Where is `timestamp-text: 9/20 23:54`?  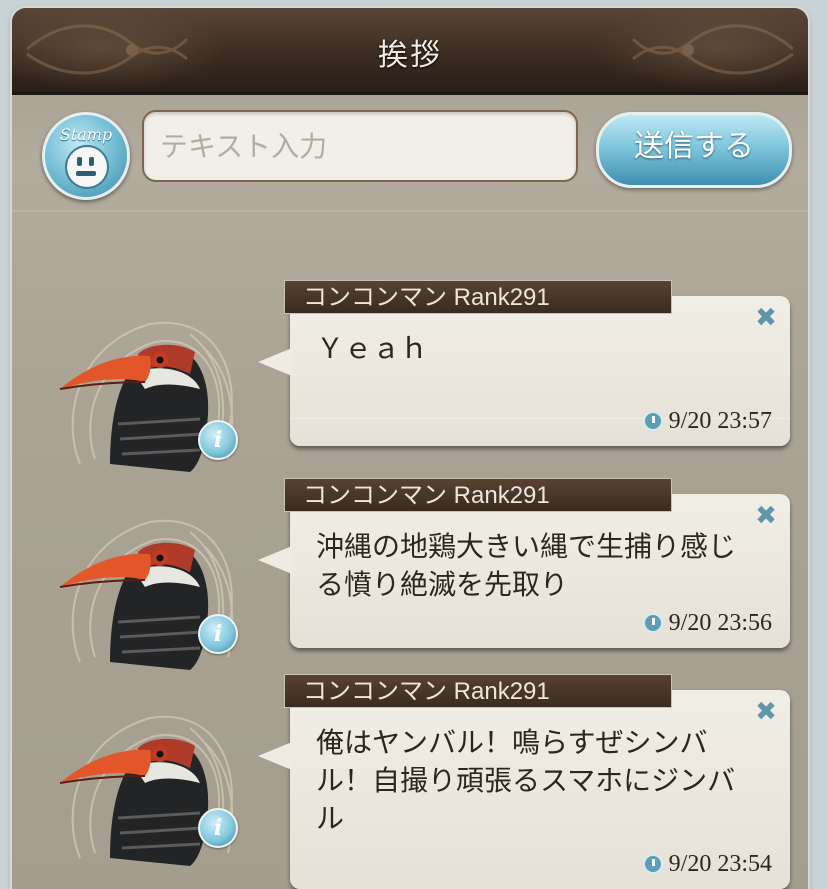
timestamp-text: 9/20 23:54 is located at coordinates (720, 864).